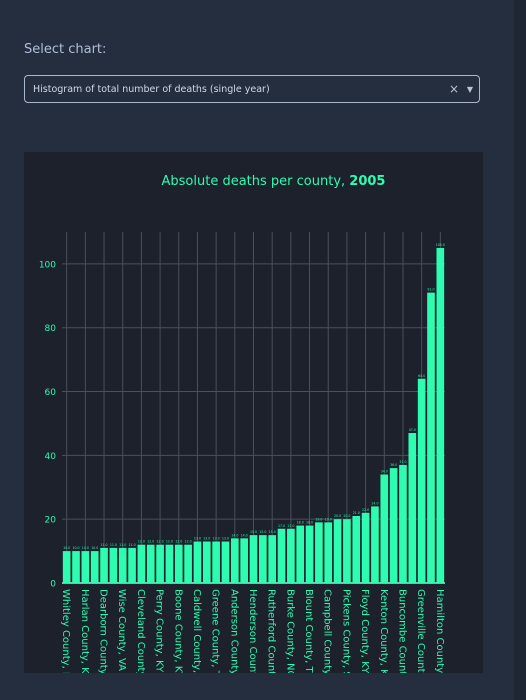  I want to click on data-label: 20.0, so click(346, 516).